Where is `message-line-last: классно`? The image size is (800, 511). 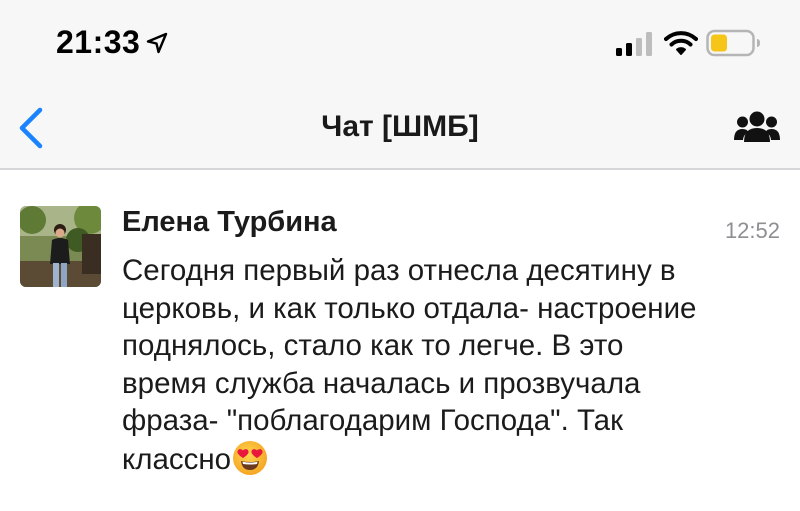
message-line-last: классно is located at coordinates (442, 459).